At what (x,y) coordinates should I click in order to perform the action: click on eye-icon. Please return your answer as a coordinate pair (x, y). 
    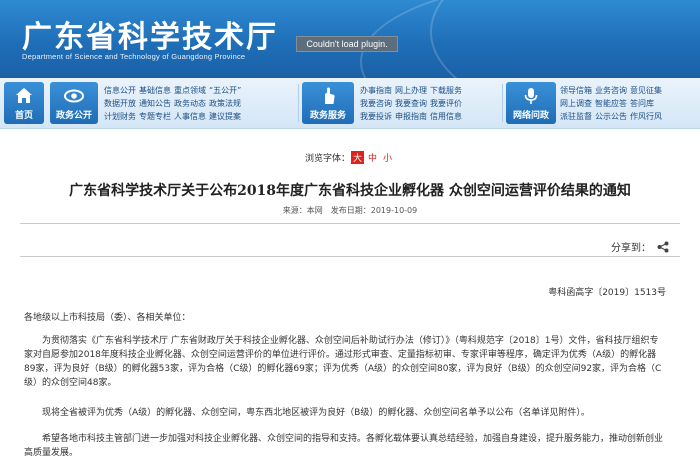
    Looking at the image, I should click on (74, 96).